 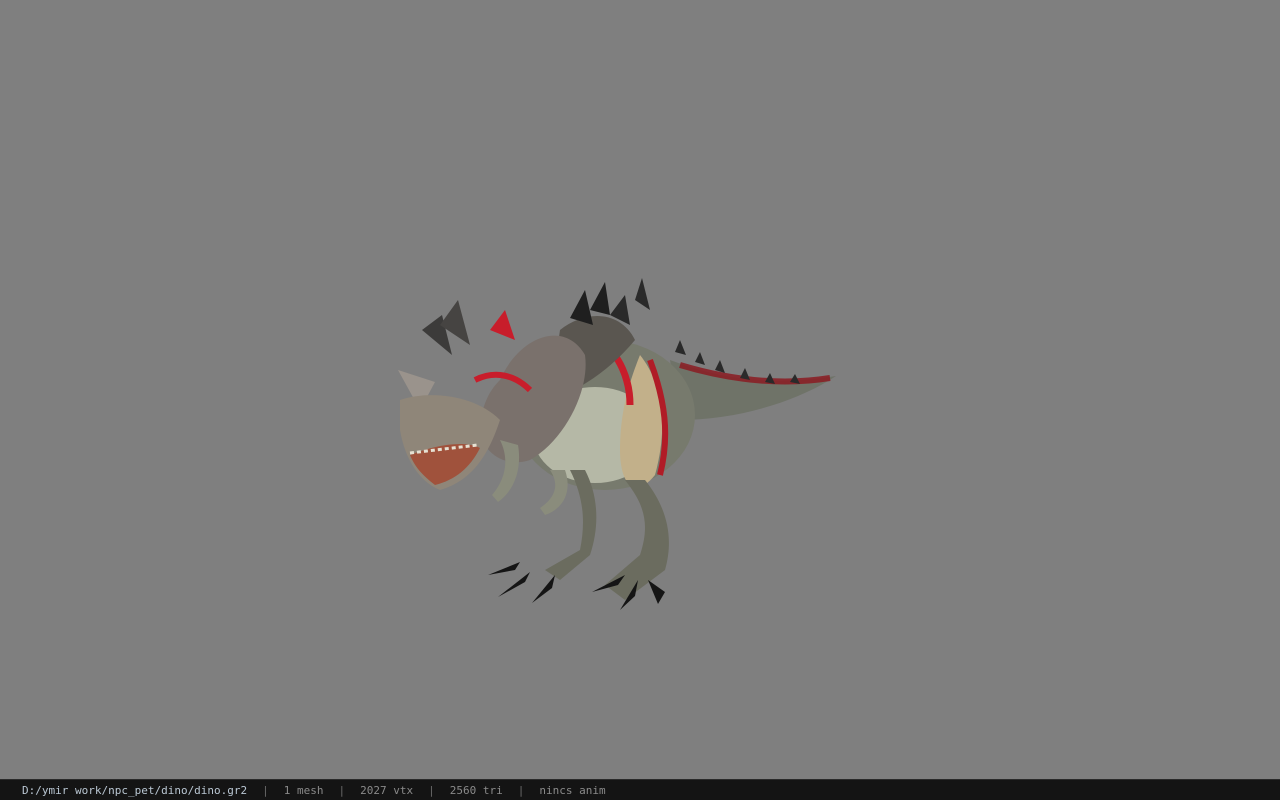 What do you see at coordinates (571, 525) in the screenshot?
I see `model-leg-left` at bounding box center [571, 525].